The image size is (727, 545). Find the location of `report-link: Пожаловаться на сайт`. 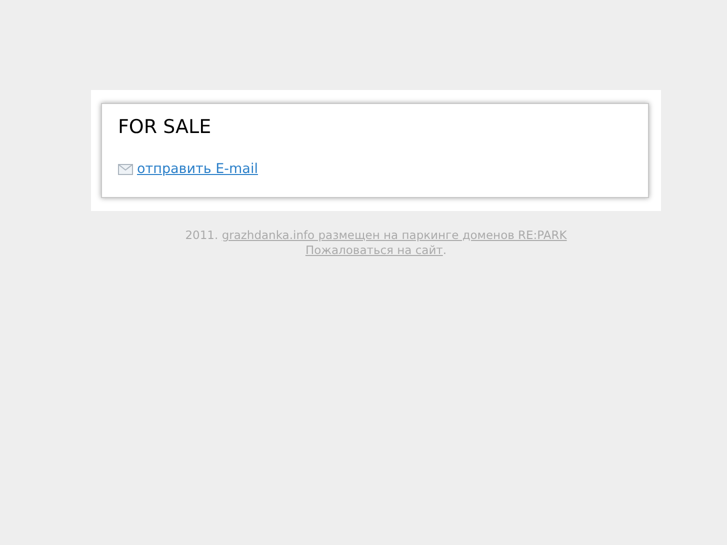

report-link: Пожаловаться на сайт is located at coordinates (374, 250).